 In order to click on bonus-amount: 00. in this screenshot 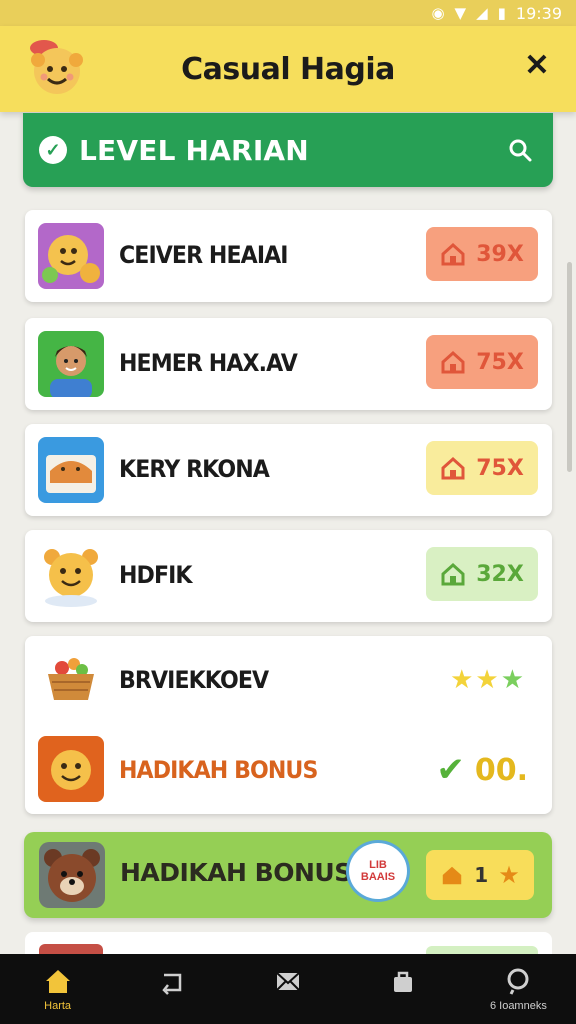, I will do `click(501, 770)`.